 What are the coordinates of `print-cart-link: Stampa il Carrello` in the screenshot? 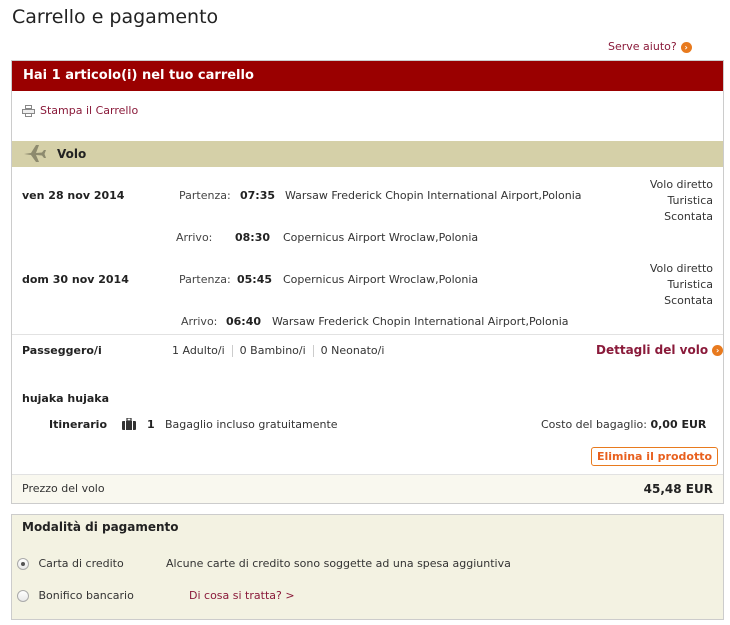 It's located at (80, 110).